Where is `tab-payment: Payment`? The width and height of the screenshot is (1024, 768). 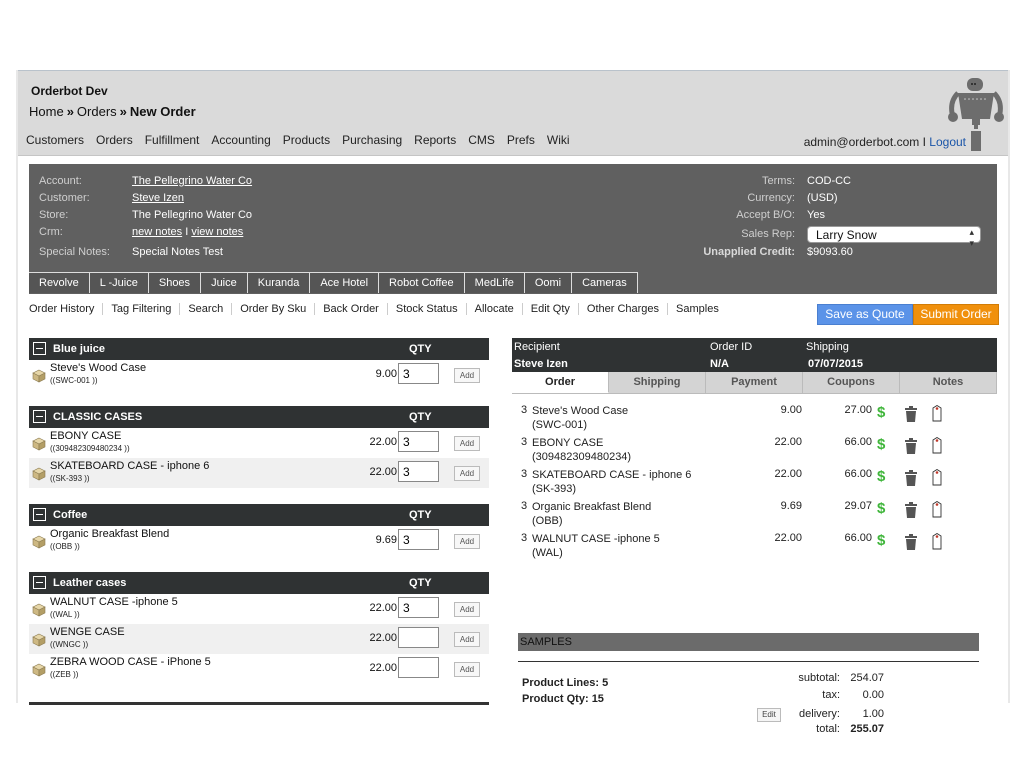
tab-payment: Payment is located at coordinates (754, 382).